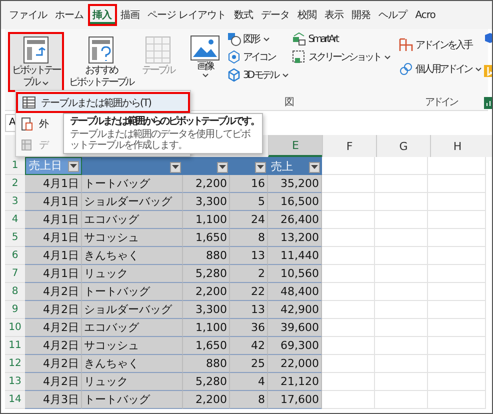 This screenshot has height=414, width=493. I want to click on table-cell: 11,440, so click(295, 256).